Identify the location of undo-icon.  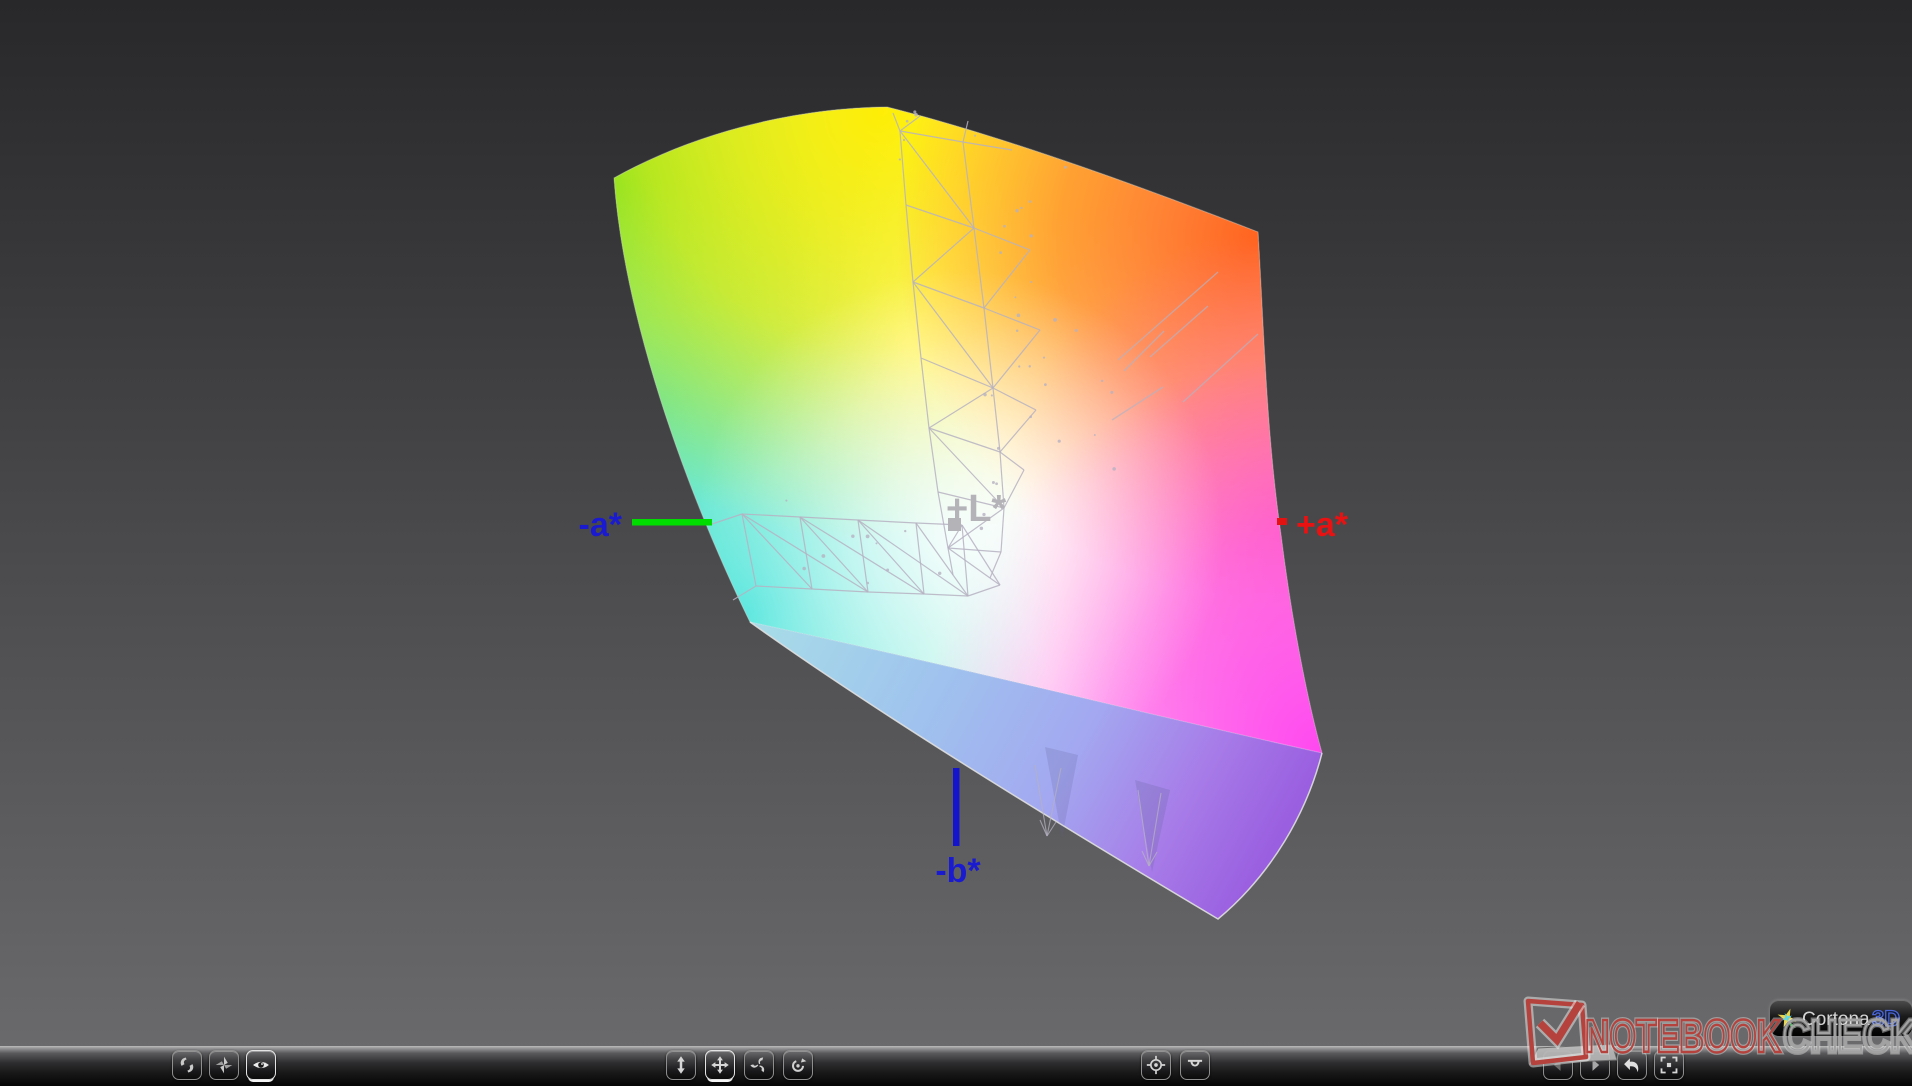
(1631, 1065).